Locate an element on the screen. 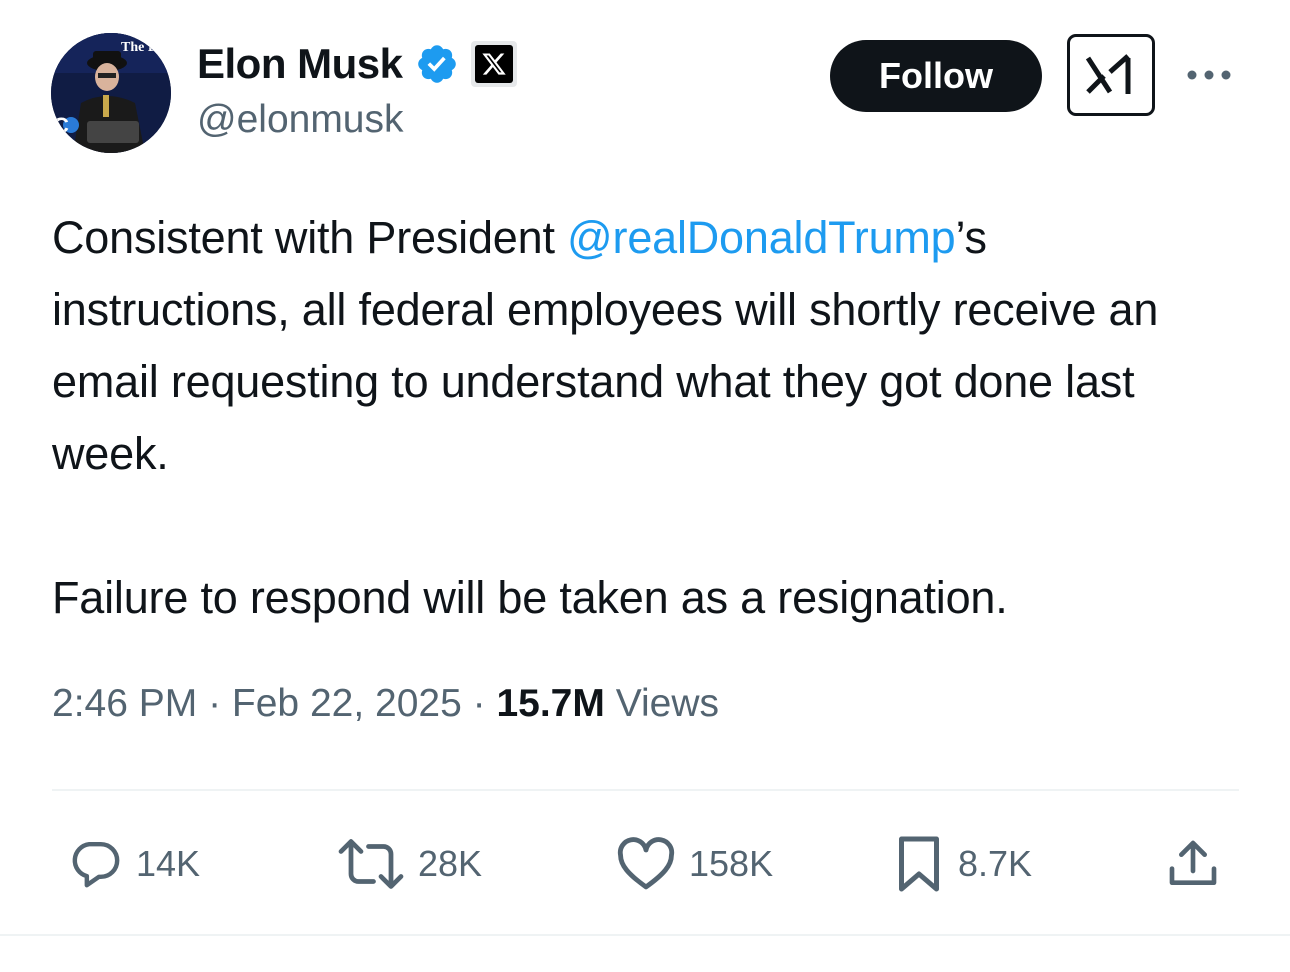 This screenshot has width=1290, height=972. svg-text: C is located at coordinates (61, 125).